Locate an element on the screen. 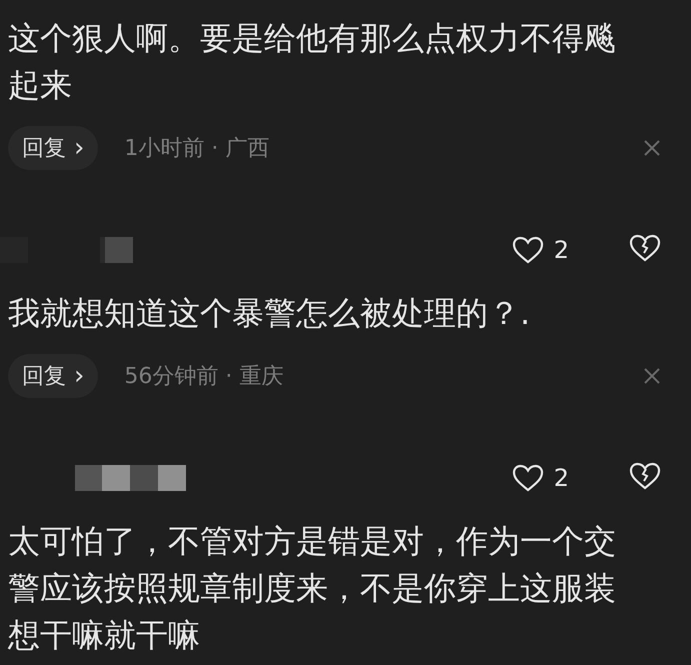 The image size is (691, 665). comment-text: 我就想知道这个暴警怎么被处理的？. is located at coordinates (269, 313).